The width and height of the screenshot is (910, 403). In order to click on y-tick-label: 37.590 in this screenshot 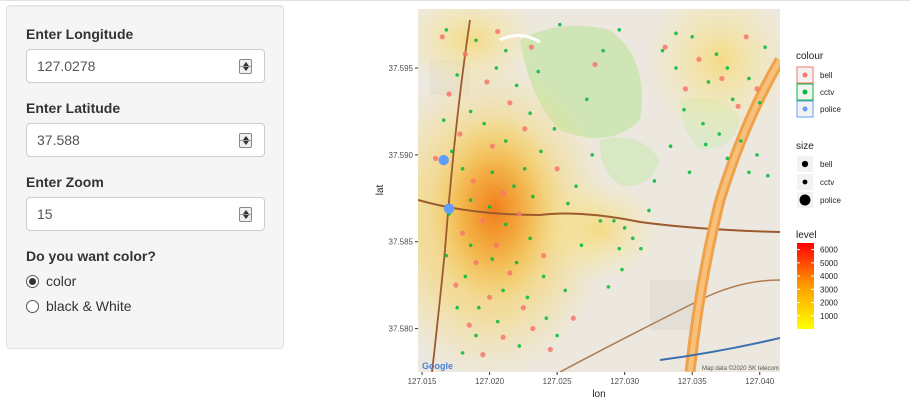, I will do `click(401, 155)`.